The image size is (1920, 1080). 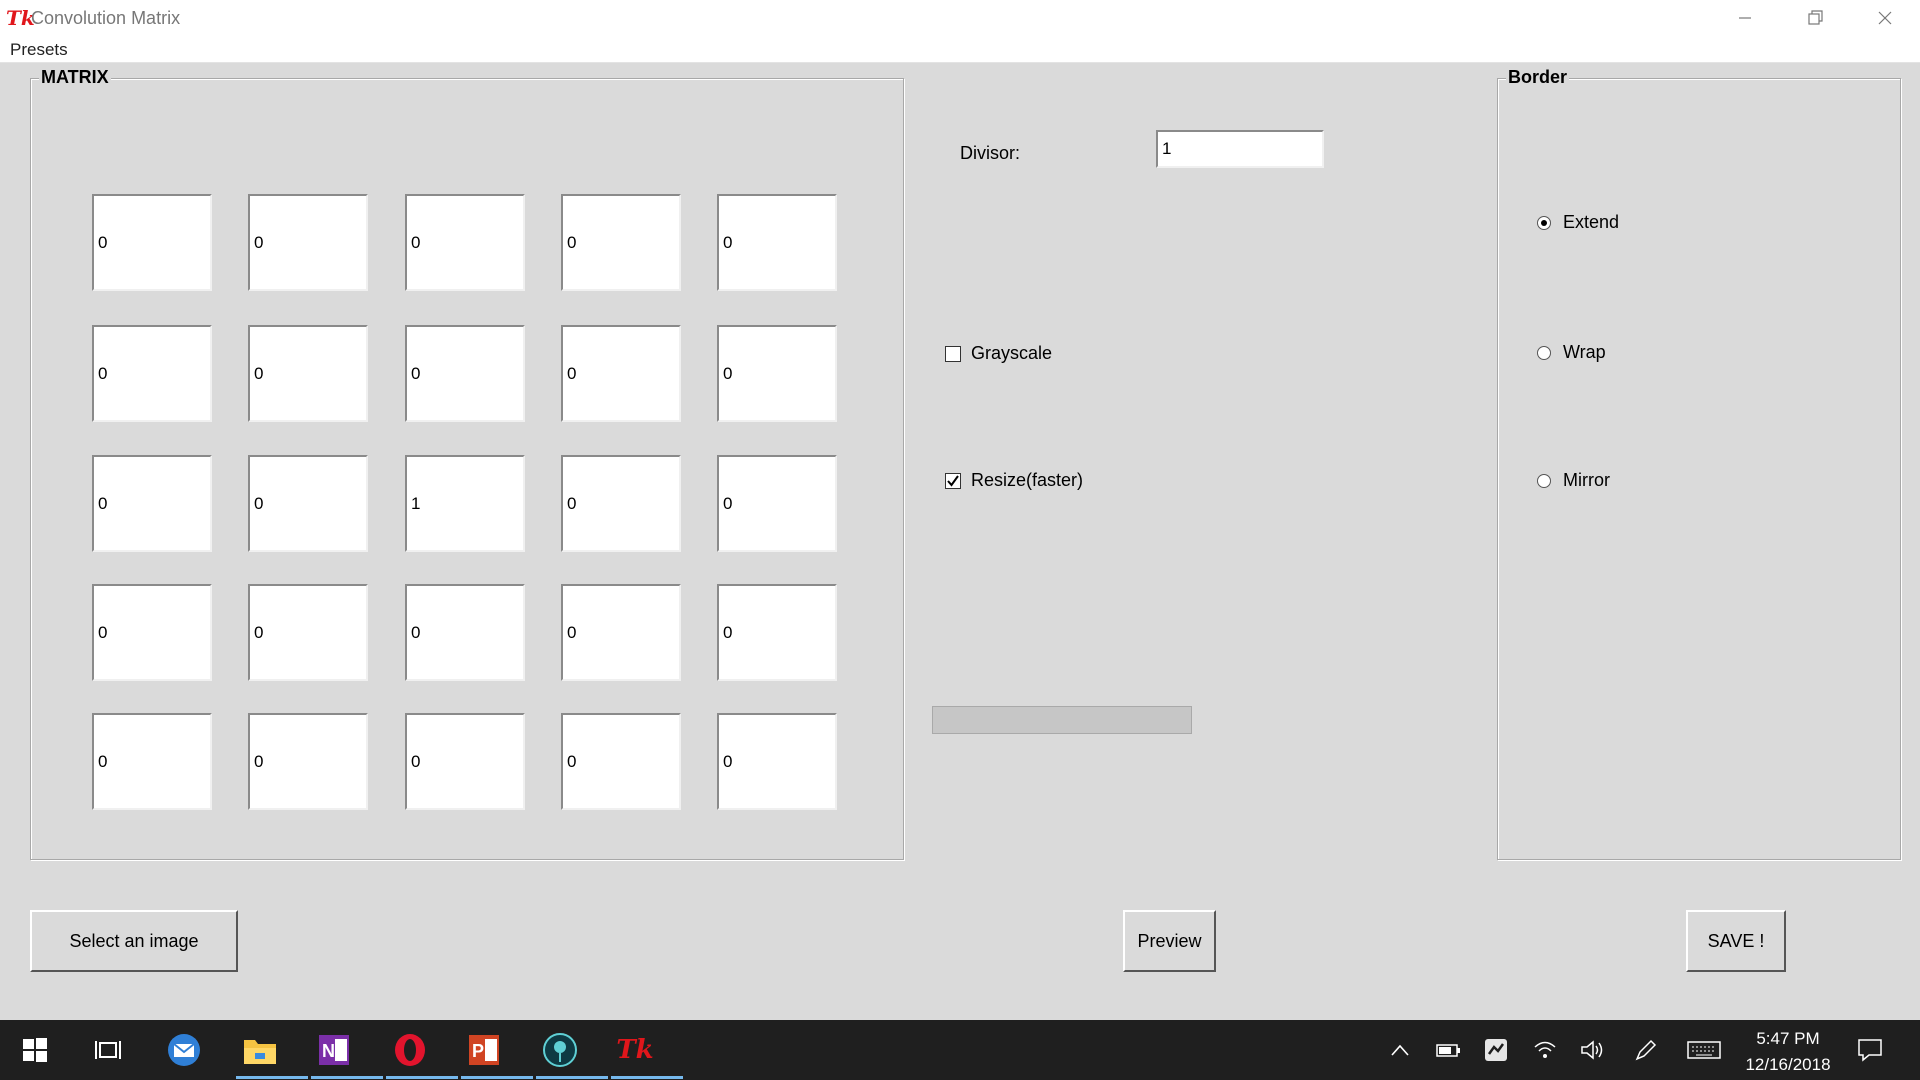 I want to click on matrix-cell-2-2: 1, so click(x=465, y=503).